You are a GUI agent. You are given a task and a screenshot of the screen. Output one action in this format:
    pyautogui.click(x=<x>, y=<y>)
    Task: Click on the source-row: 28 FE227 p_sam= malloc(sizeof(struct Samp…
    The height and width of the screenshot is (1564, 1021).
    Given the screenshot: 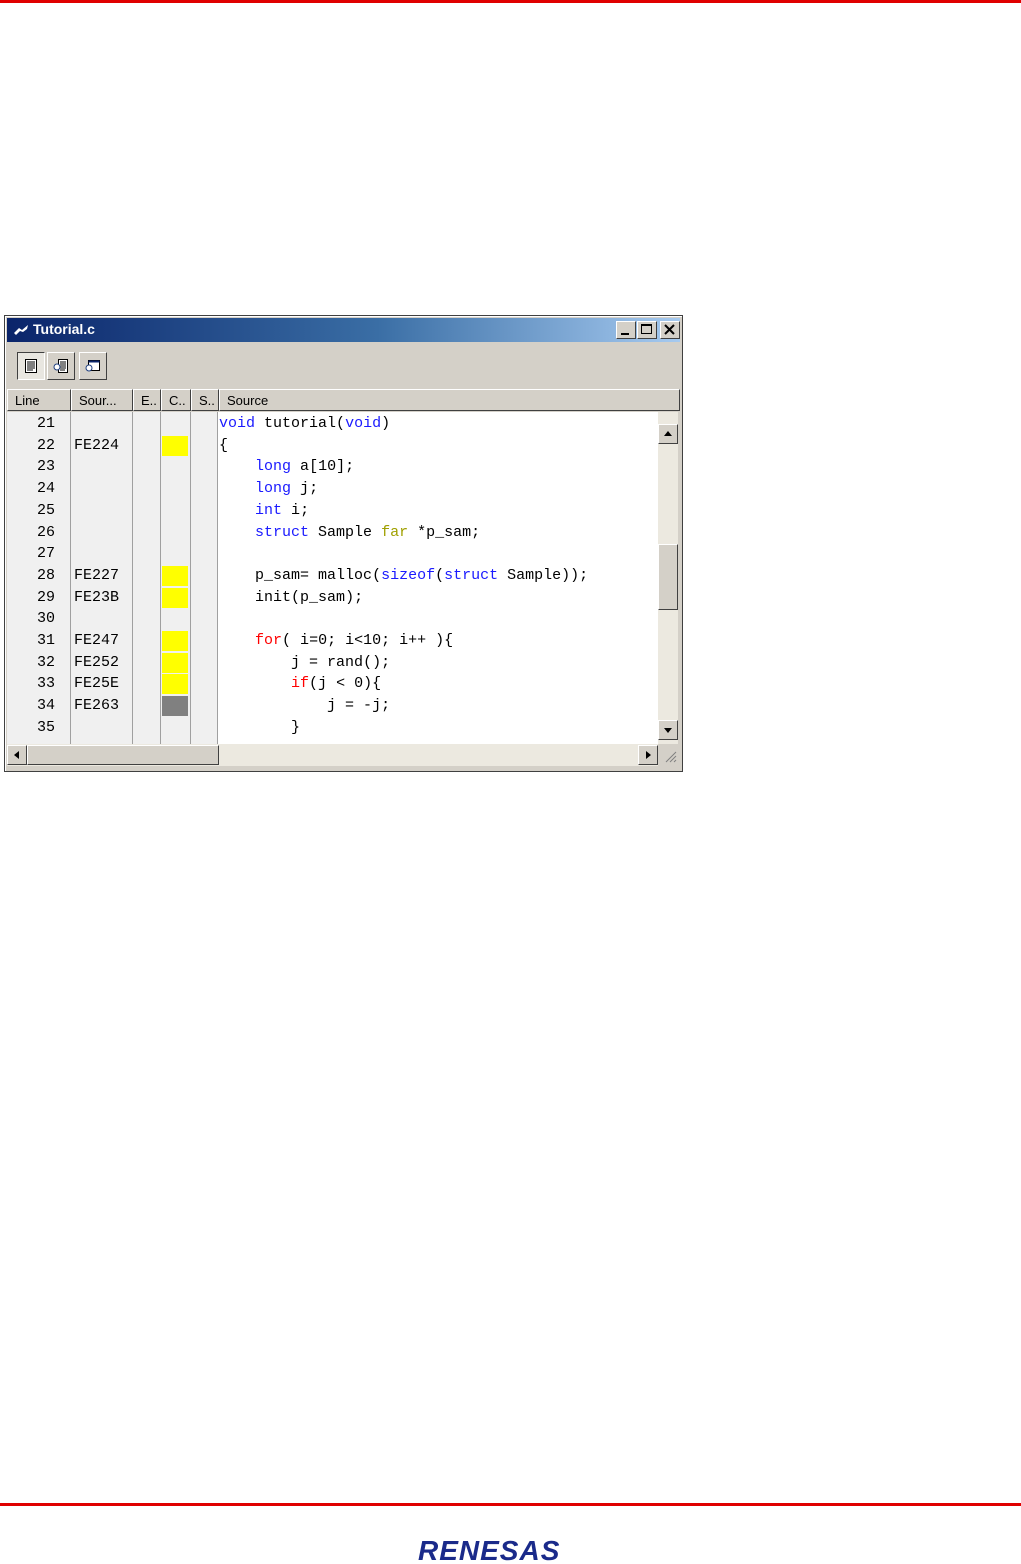 What is the action you would take?
    pyautogui.click(x=332, y=576)
    